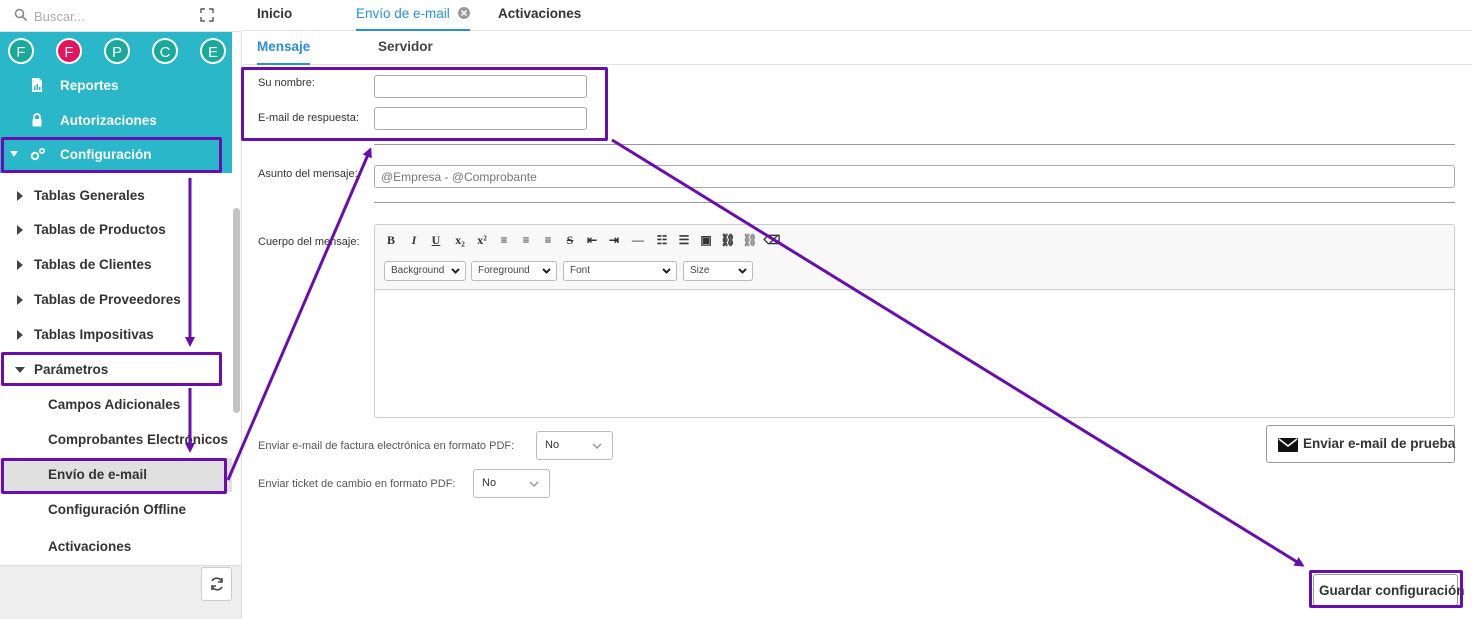 The width and height of the screenshot is (1472, 619). What do you see at coordinates (357, 484) in the screenshot?
I see `ticket-label: Enviar ticket de cambio en formato PDF:` at bounding box center [357, 484].